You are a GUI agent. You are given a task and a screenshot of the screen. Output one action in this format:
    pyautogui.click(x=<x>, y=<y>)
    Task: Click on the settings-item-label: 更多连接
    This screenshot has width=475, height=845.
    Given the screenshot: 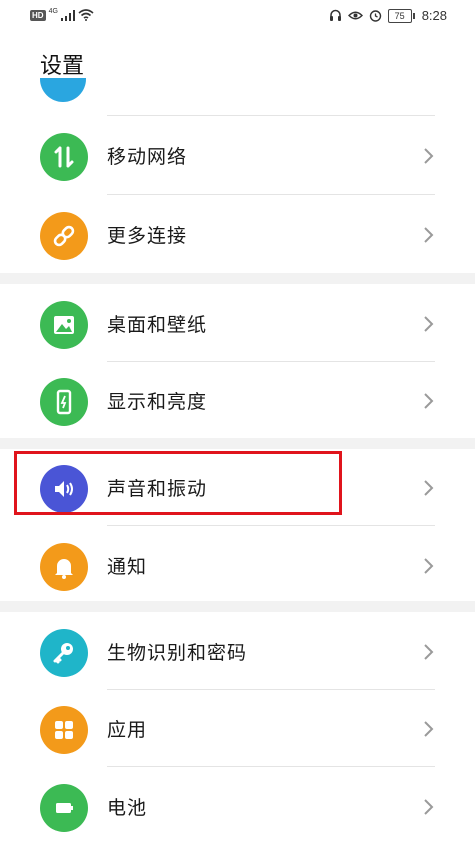 What is the action you would take?
    pyautogui.click(x=147, y=236)
    